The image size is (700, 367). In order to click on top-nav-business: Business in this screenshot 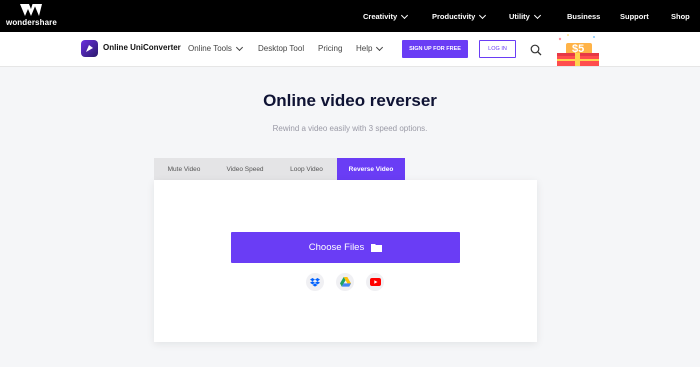, I will do `click(583, 16)`.